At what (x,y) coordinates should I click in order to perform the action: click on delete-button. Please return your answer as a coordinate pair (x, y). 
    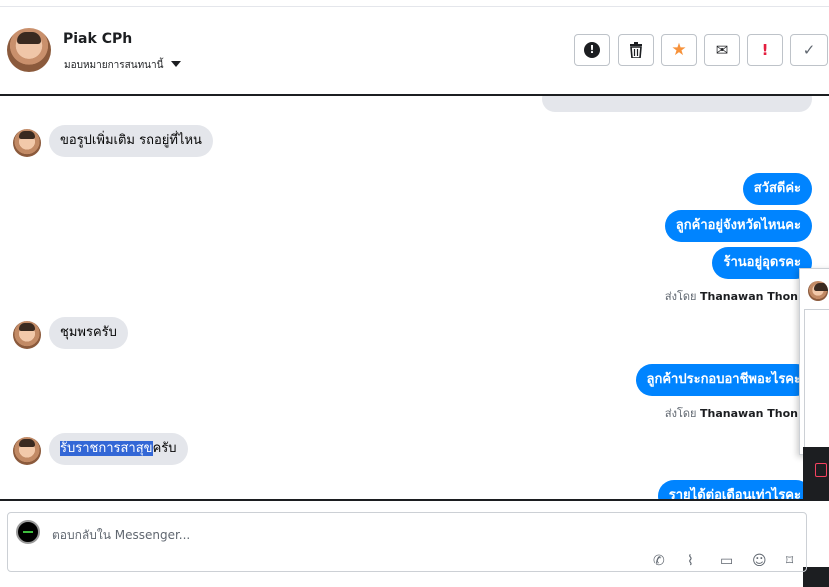
    Looking at the image, I should click on (636, 50).